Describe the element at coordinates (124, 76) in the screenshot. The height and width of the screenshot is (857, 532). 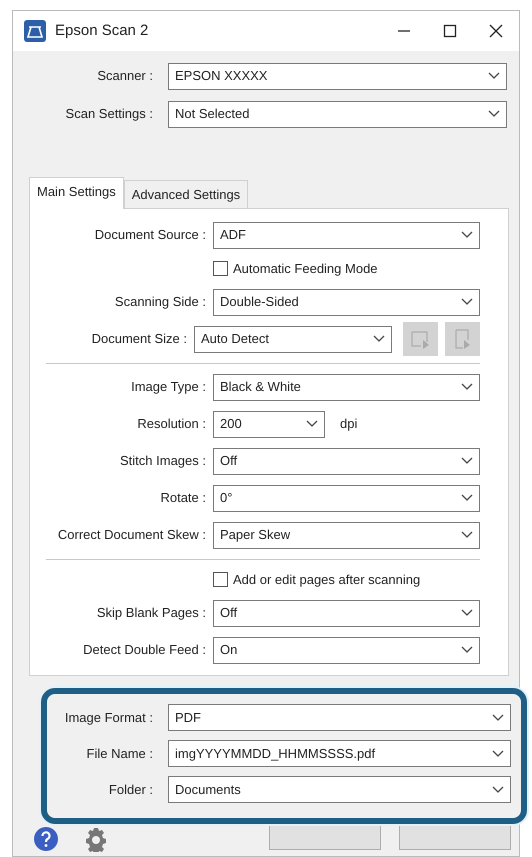
I see `field-label: Scanner :` at that location.